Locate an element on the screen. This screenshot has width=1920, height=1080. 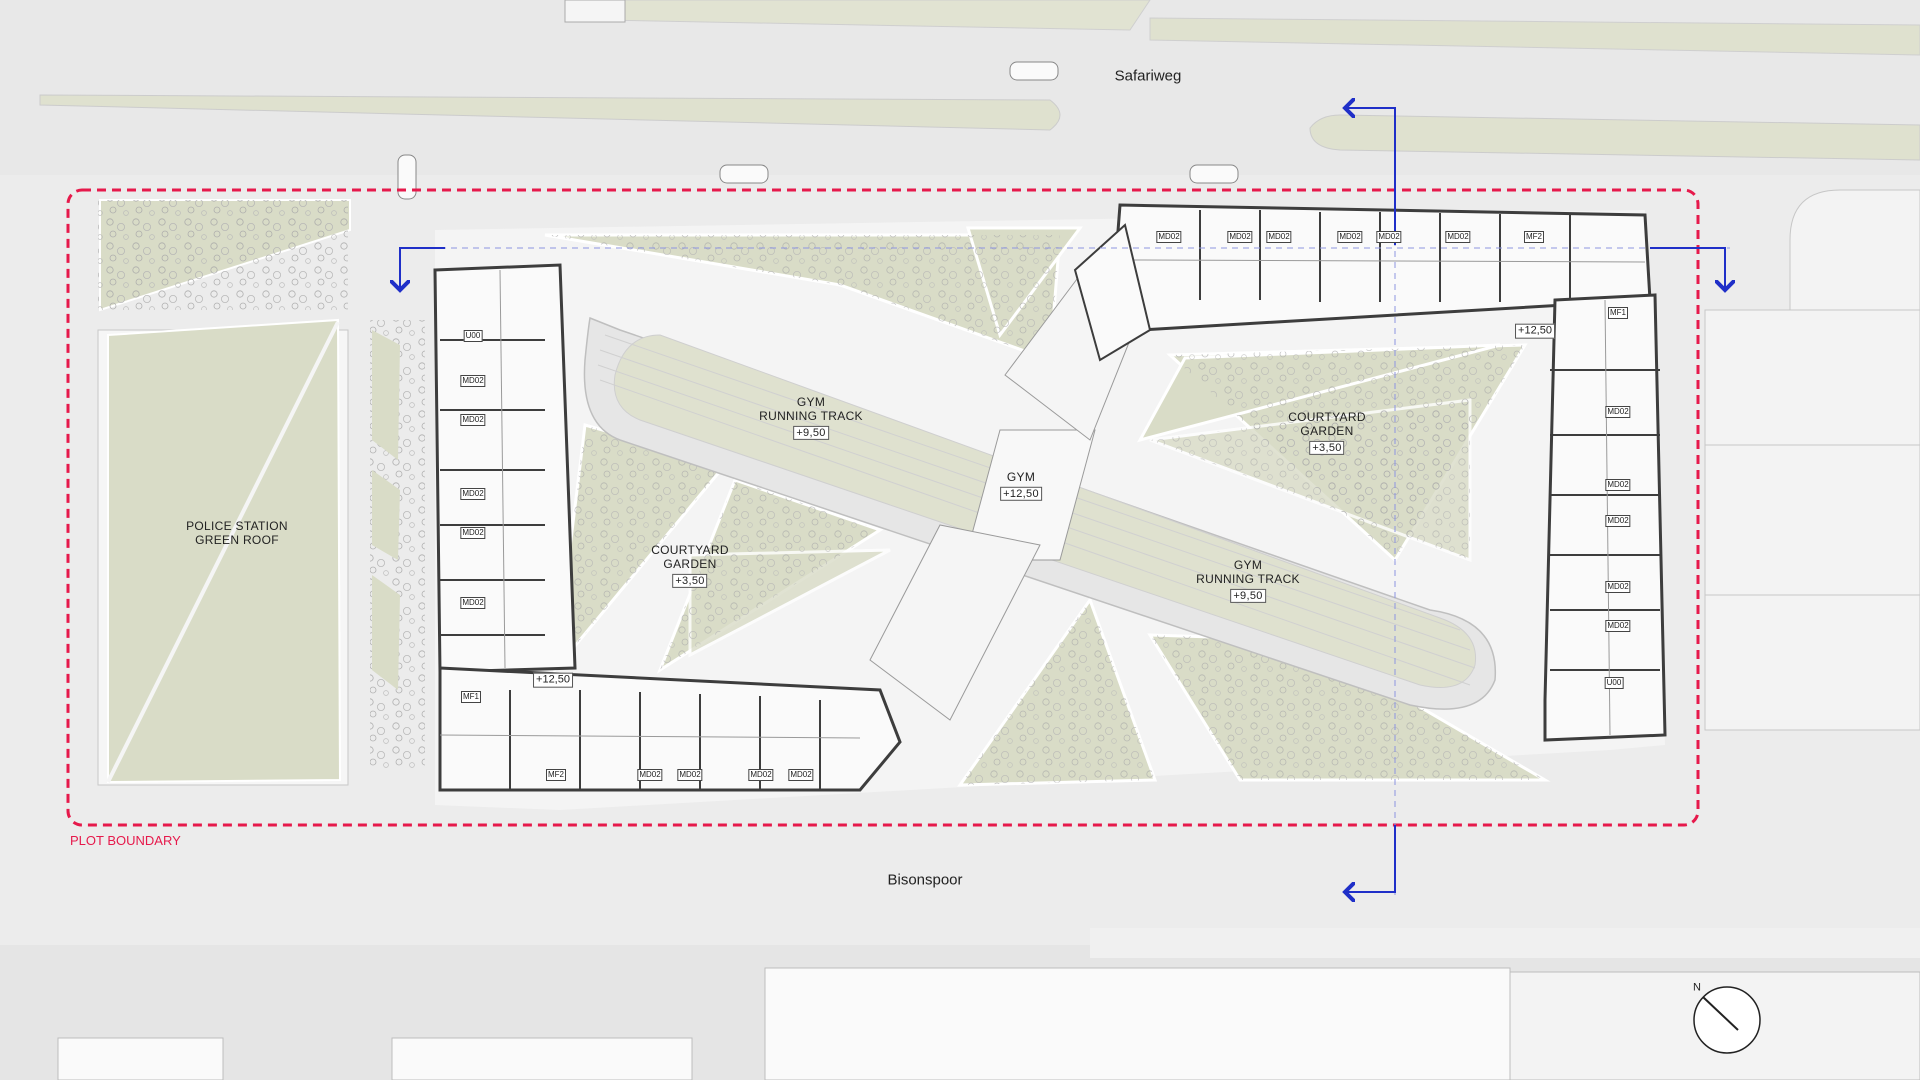
unit-tag-south-3: MD02 is located at coordinates (761, 775).